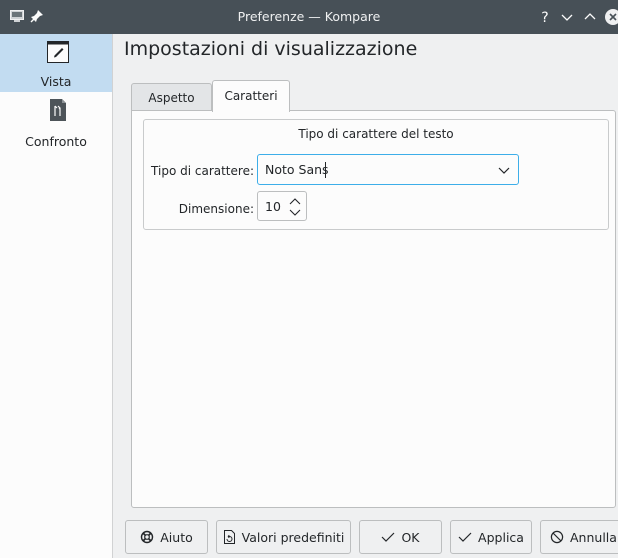 This screenshot has width=618, height=558. Describe the element at coordinates (176, 537) in the screenshot. I see `help-button-label: Aiuto` at that location.